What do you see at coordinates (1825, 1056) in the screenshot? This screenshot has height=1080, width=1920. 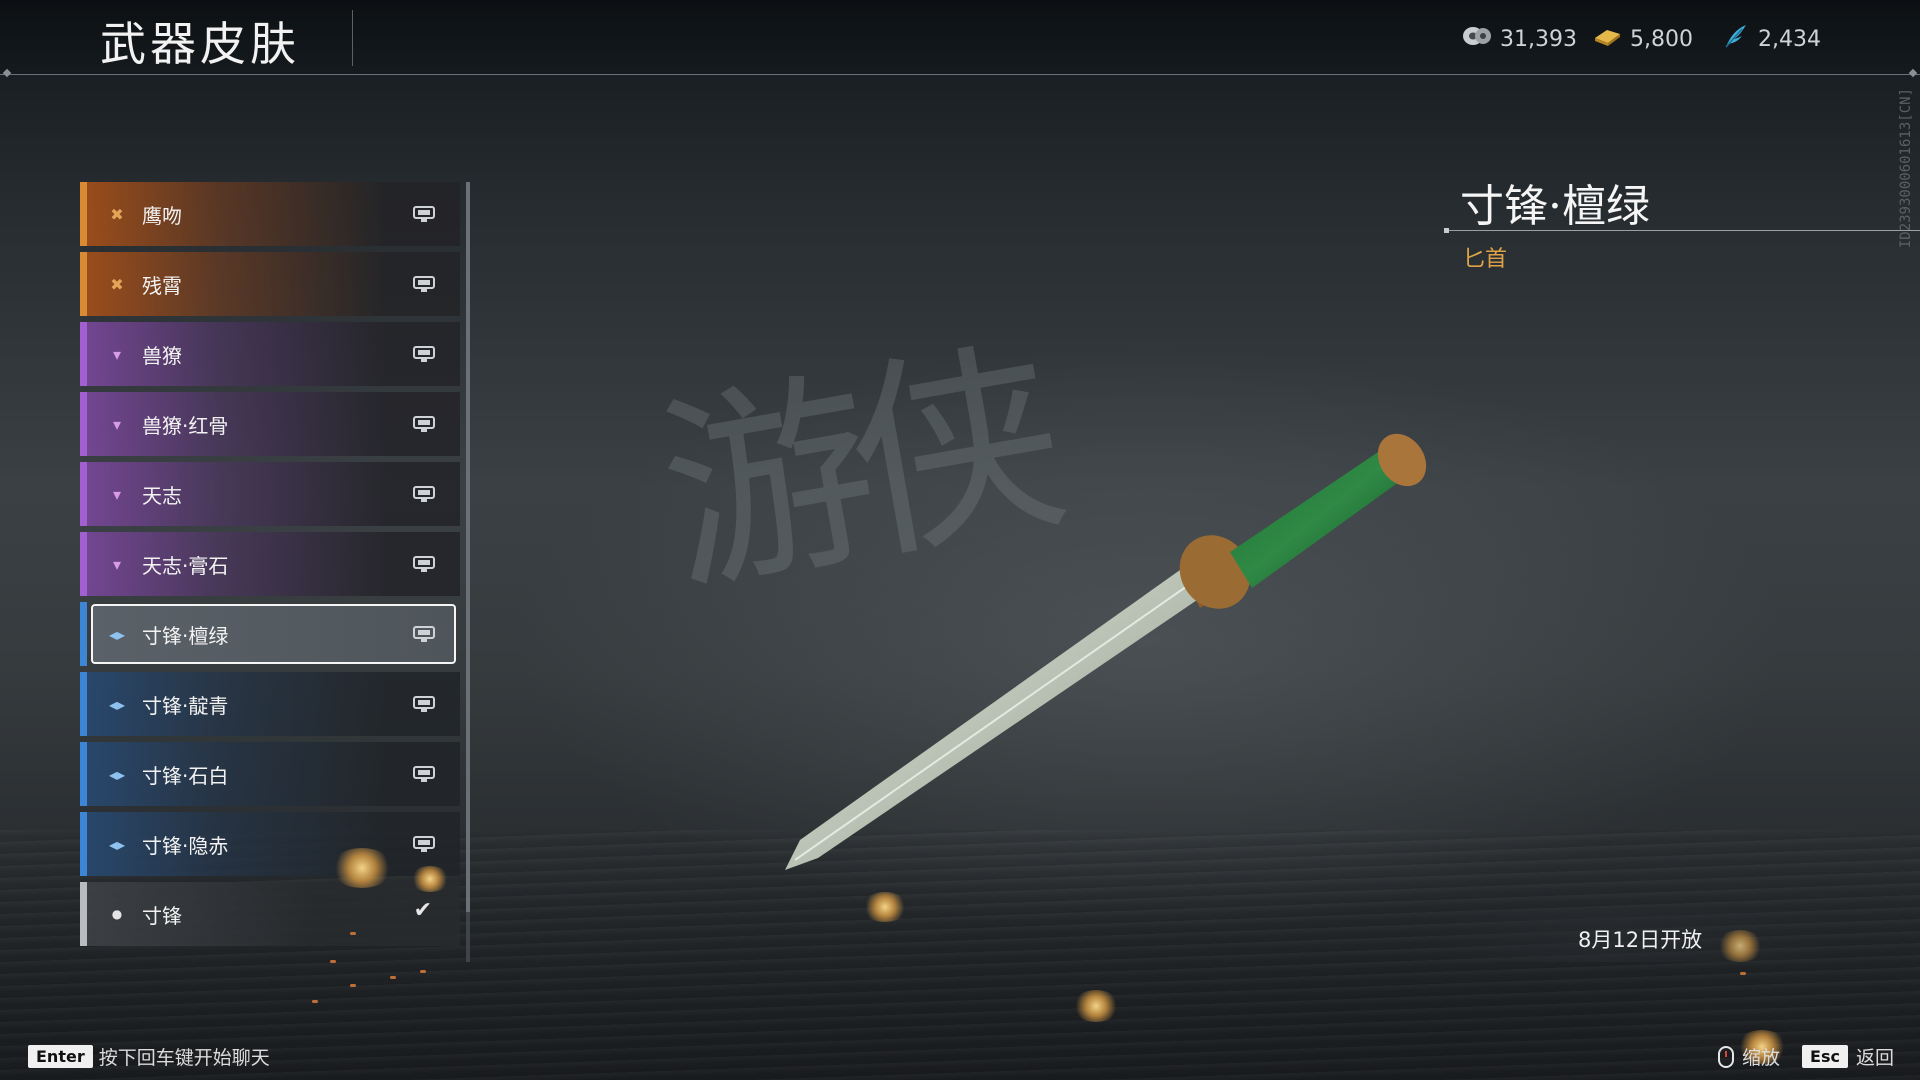 I see `esc-key-badge: Esc` at bounding box center [1825, 1056].